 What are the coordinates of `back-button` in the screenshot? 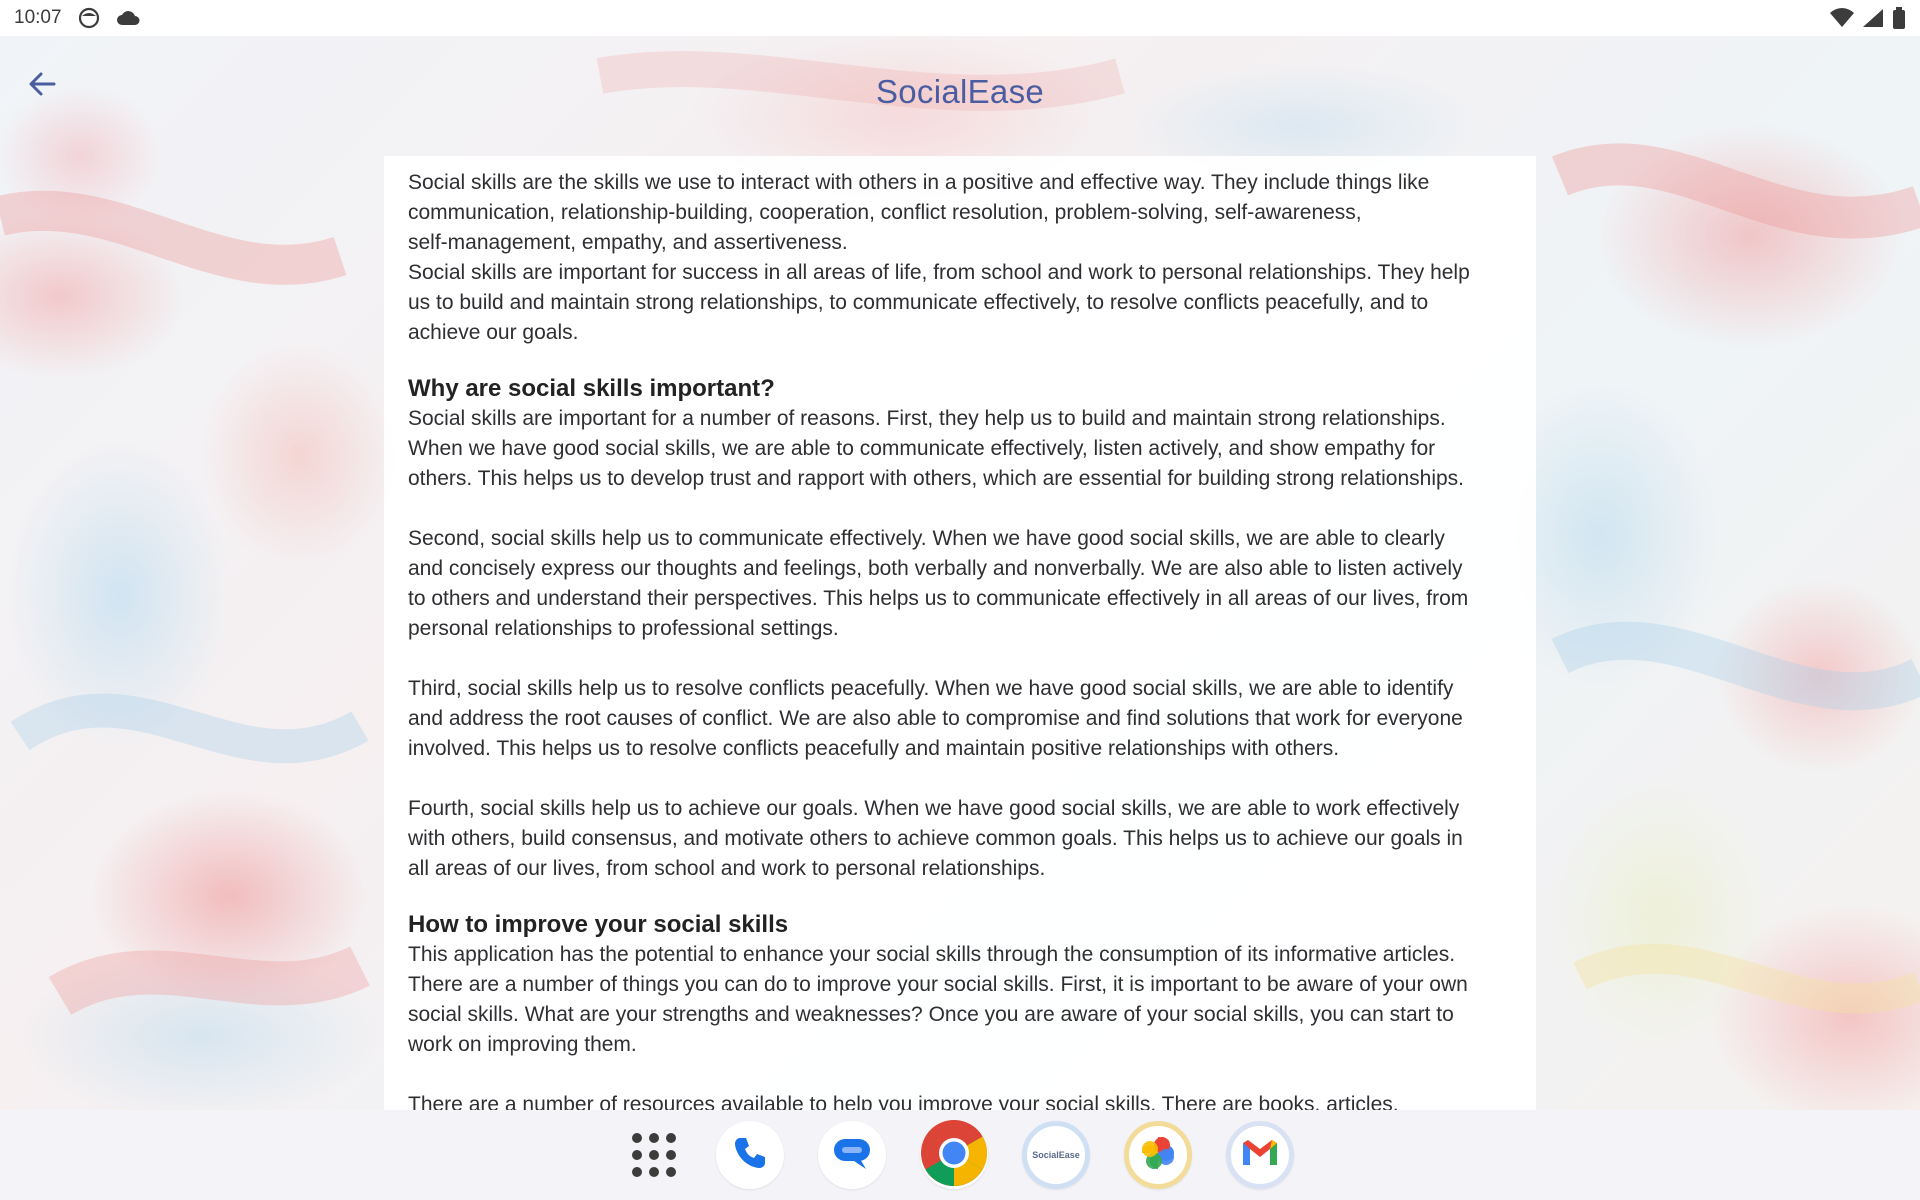 It's located at (42, 86).